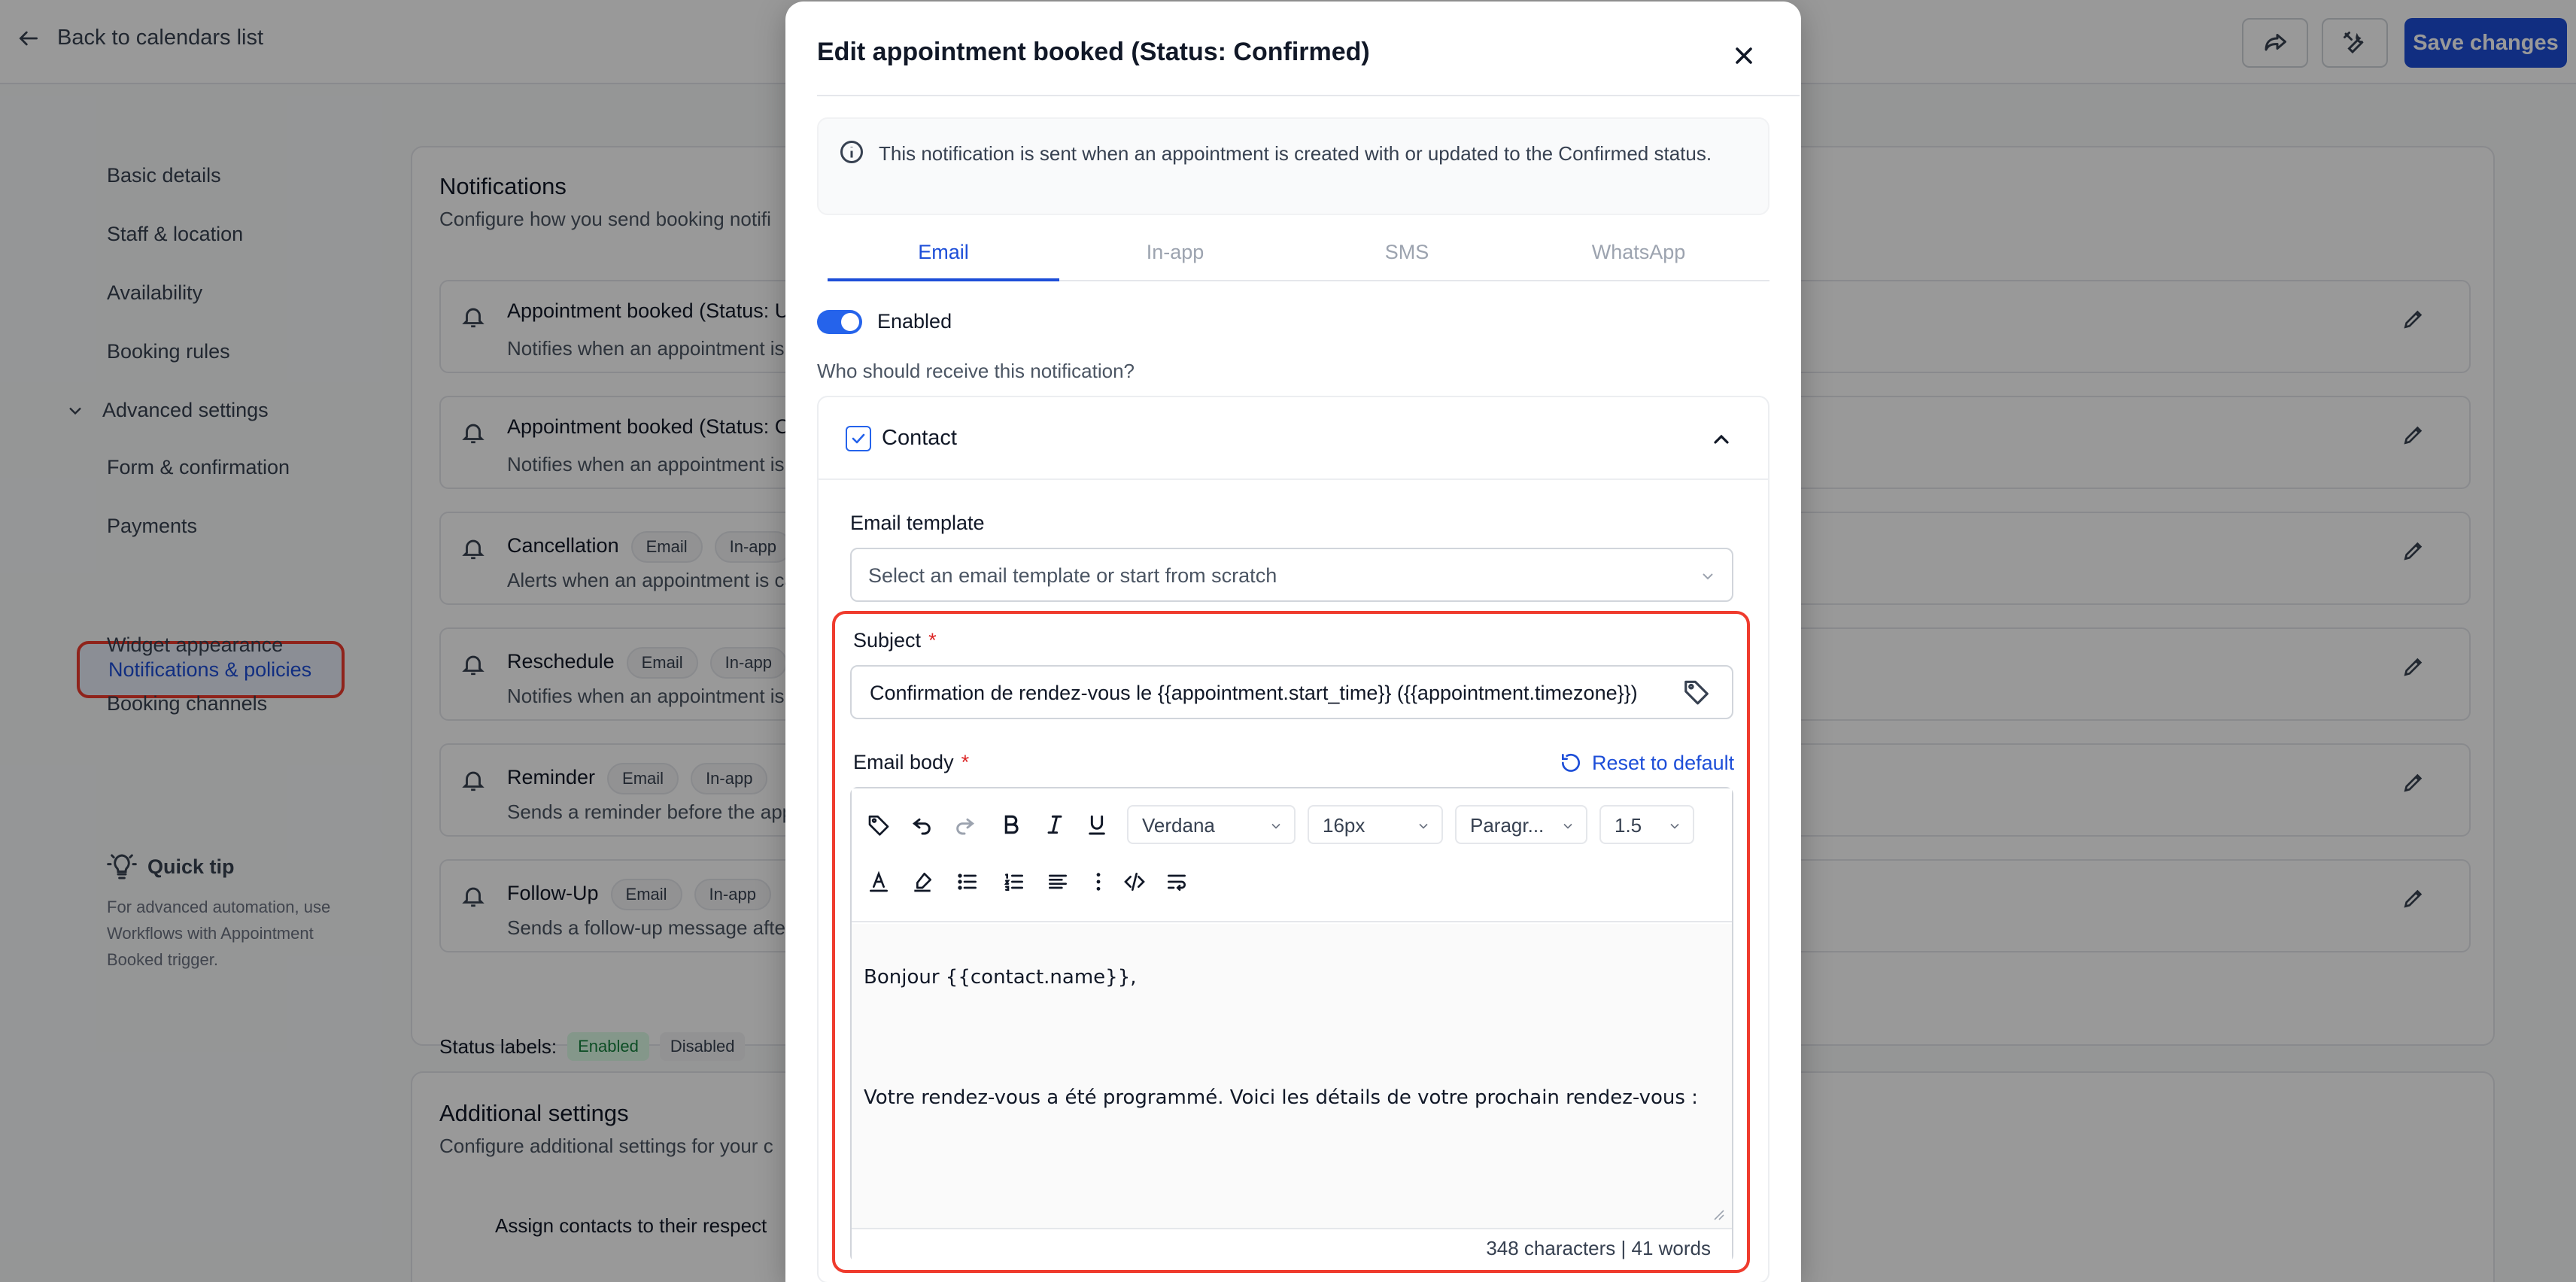  I want to click on bullet-list-icon, so click(968, 882).